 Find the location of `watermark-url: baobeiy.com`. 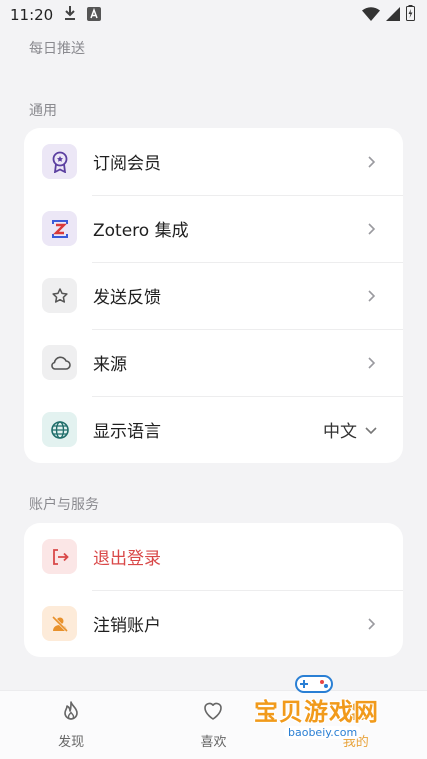

watermark-url: baobeiy.com is located at coordinates (323, 732).